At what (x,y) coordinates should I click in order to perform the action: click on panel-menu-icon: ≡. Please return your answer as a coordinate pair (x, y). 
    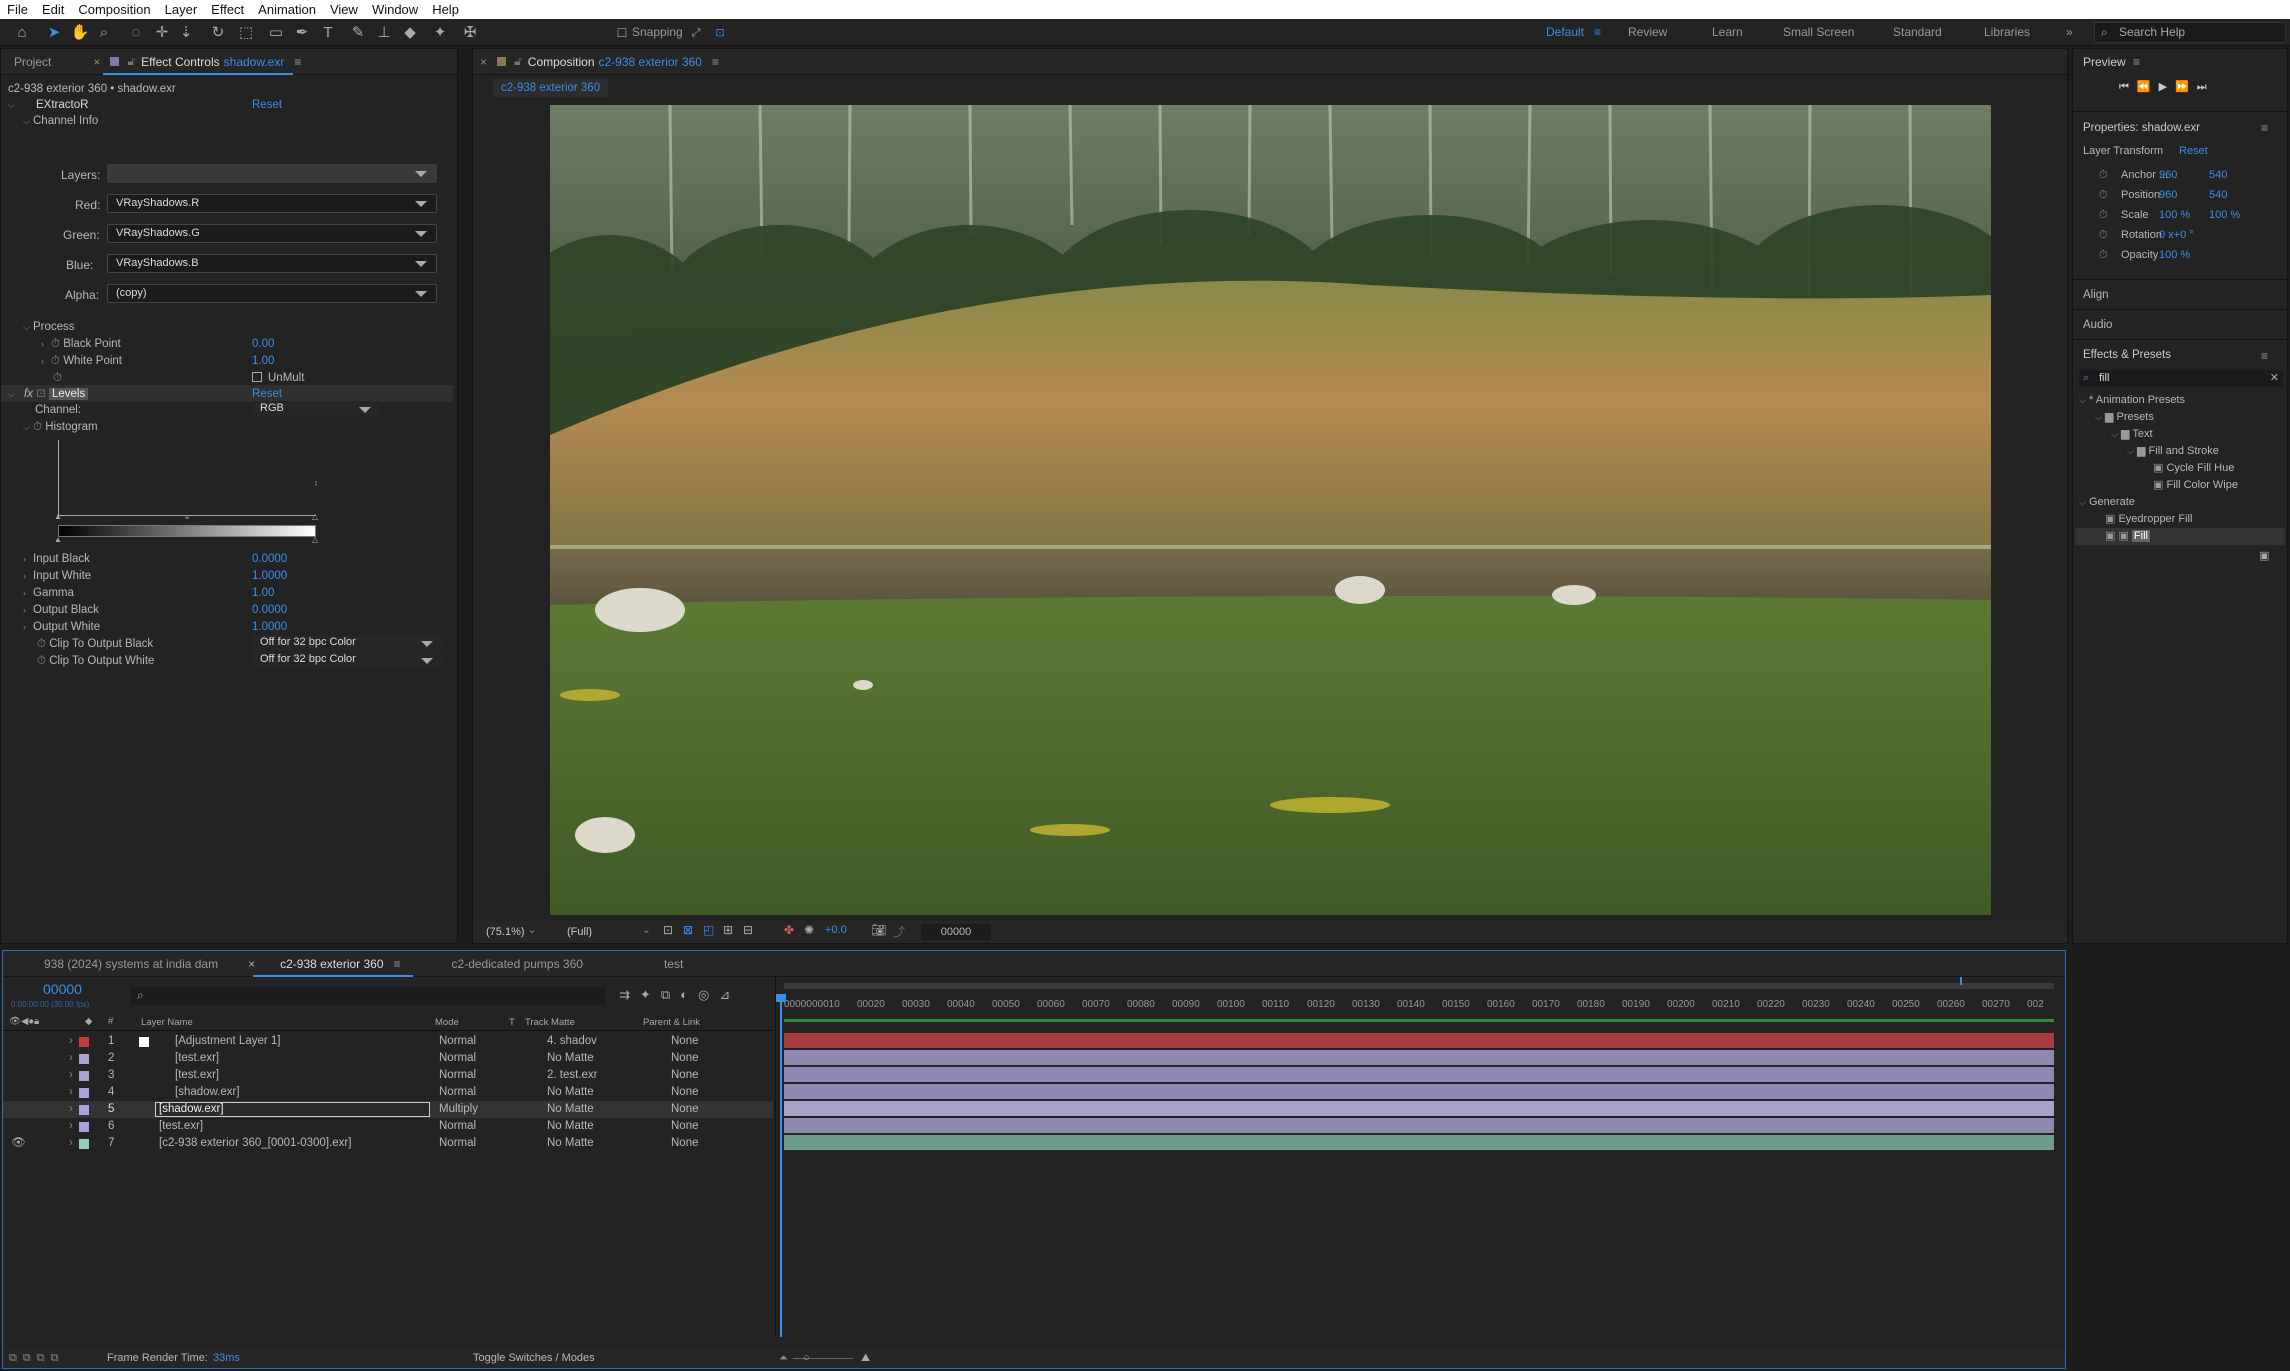
    Looking at the image, I should click on (2264, 128).